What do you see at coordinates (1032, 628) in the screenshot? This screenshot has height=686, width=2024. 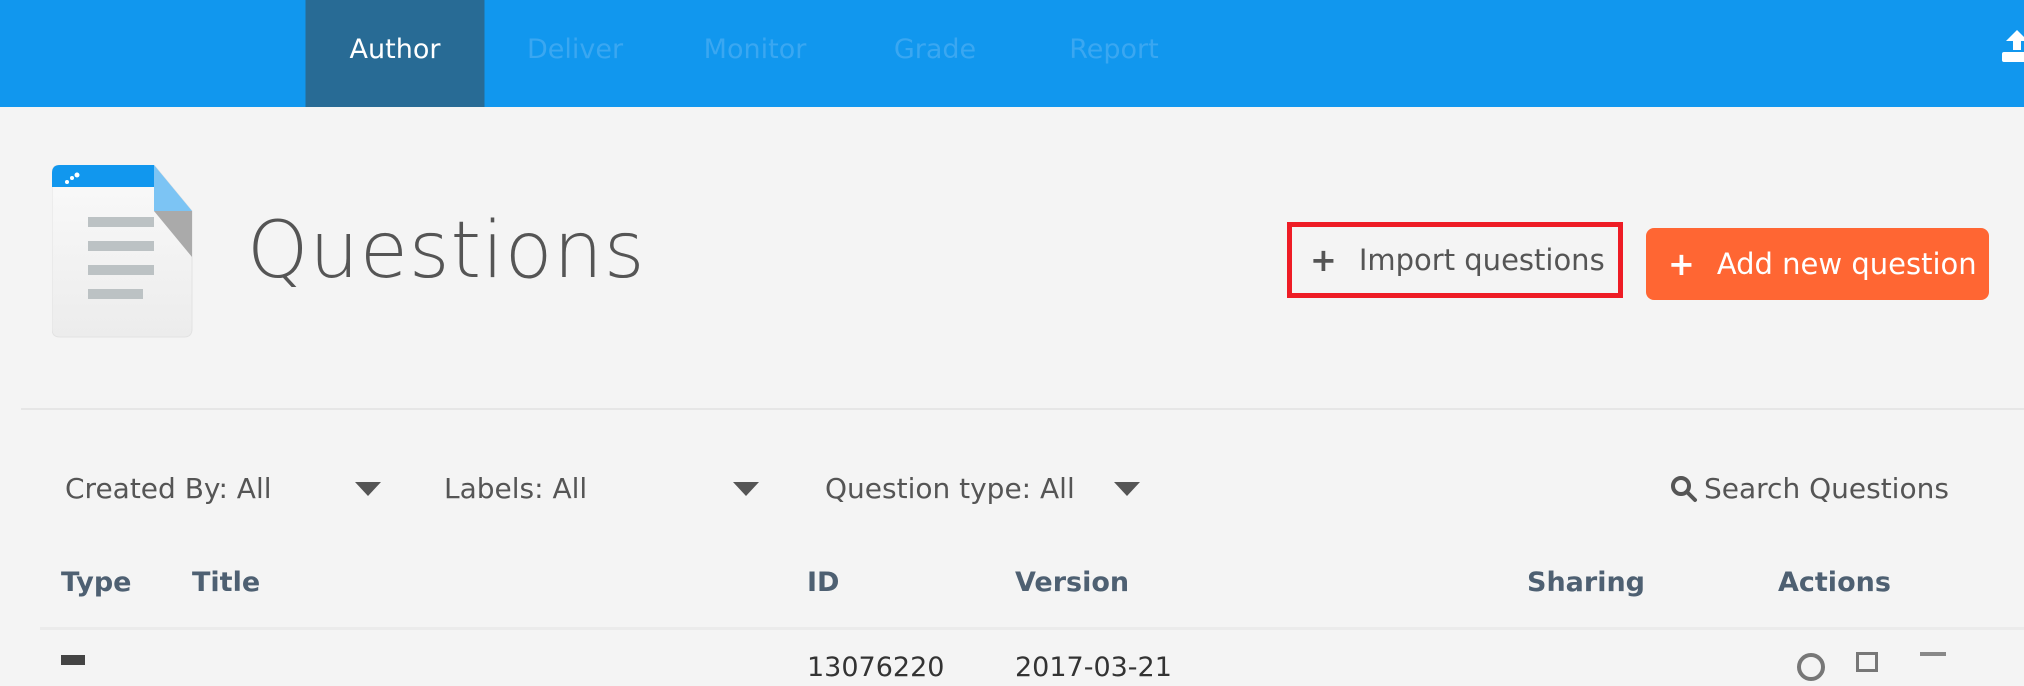 I see `row-divider` at bounding box center [1032, 628].